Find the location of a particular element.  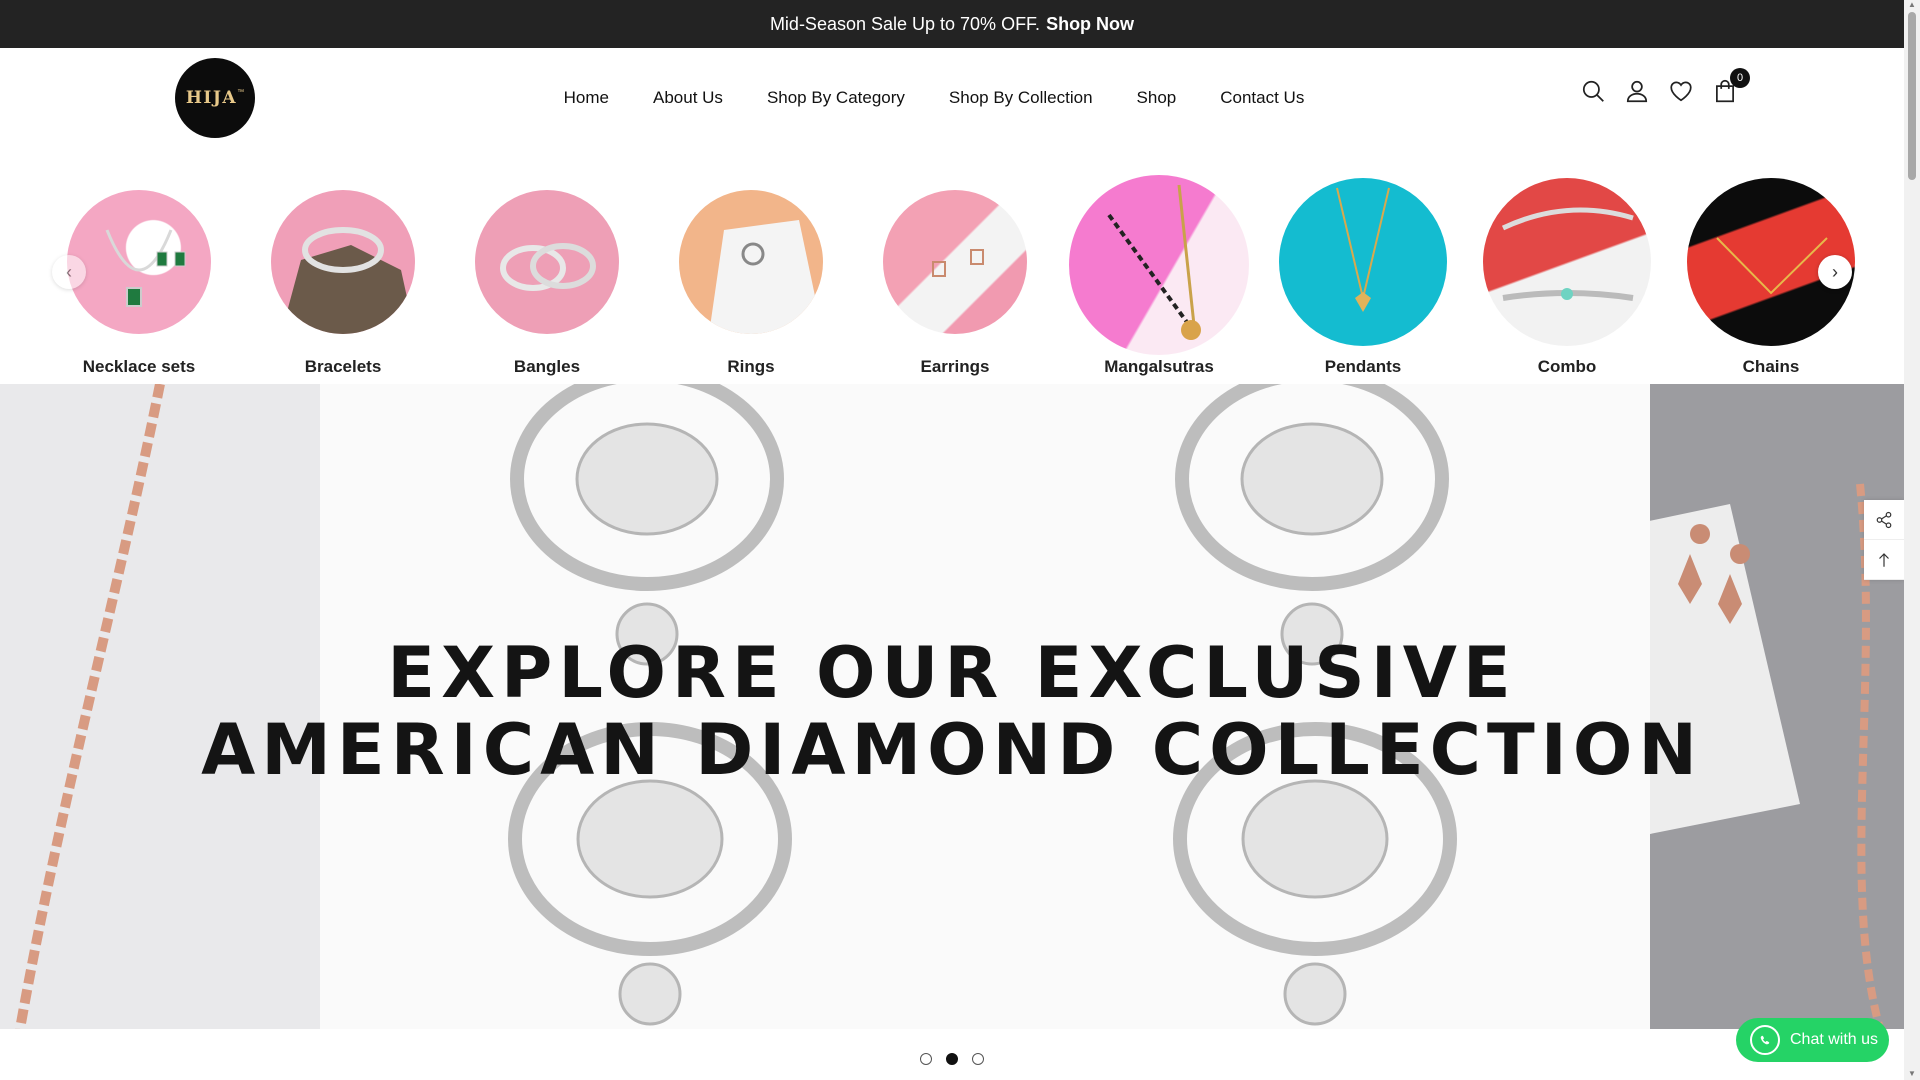

nav-shop-by-category: Shop By Category is located at coordinates (836, 98).